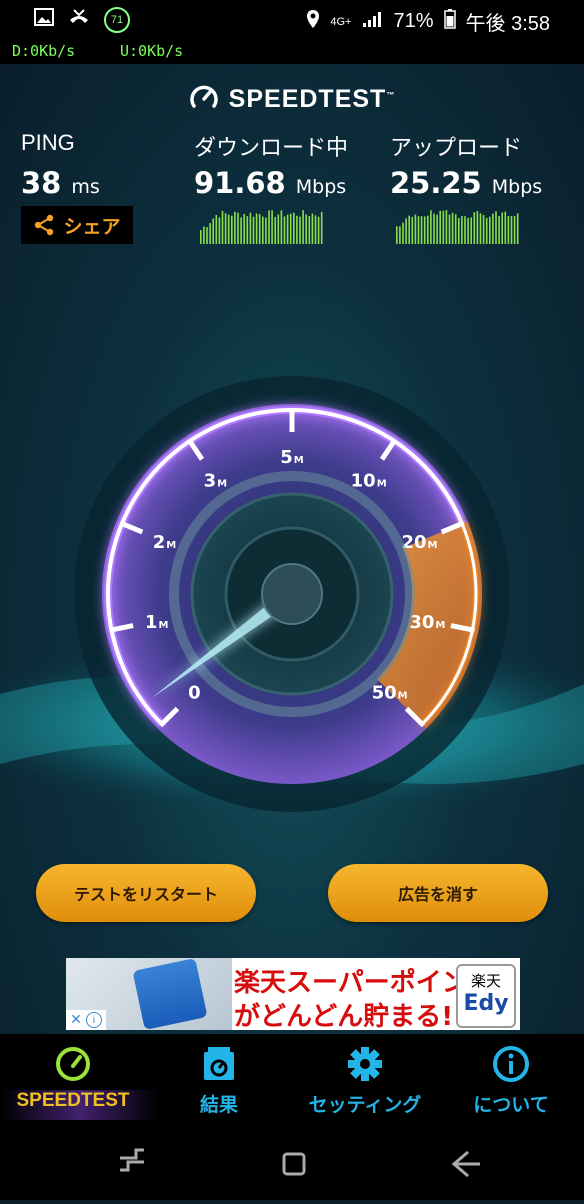 This screenshot has height=1204, width=584. What do you see at coordinates (438, 893) in the screenshot?
I see `remove-ads-button: 広告を消す` at bounding box center [438, 893].